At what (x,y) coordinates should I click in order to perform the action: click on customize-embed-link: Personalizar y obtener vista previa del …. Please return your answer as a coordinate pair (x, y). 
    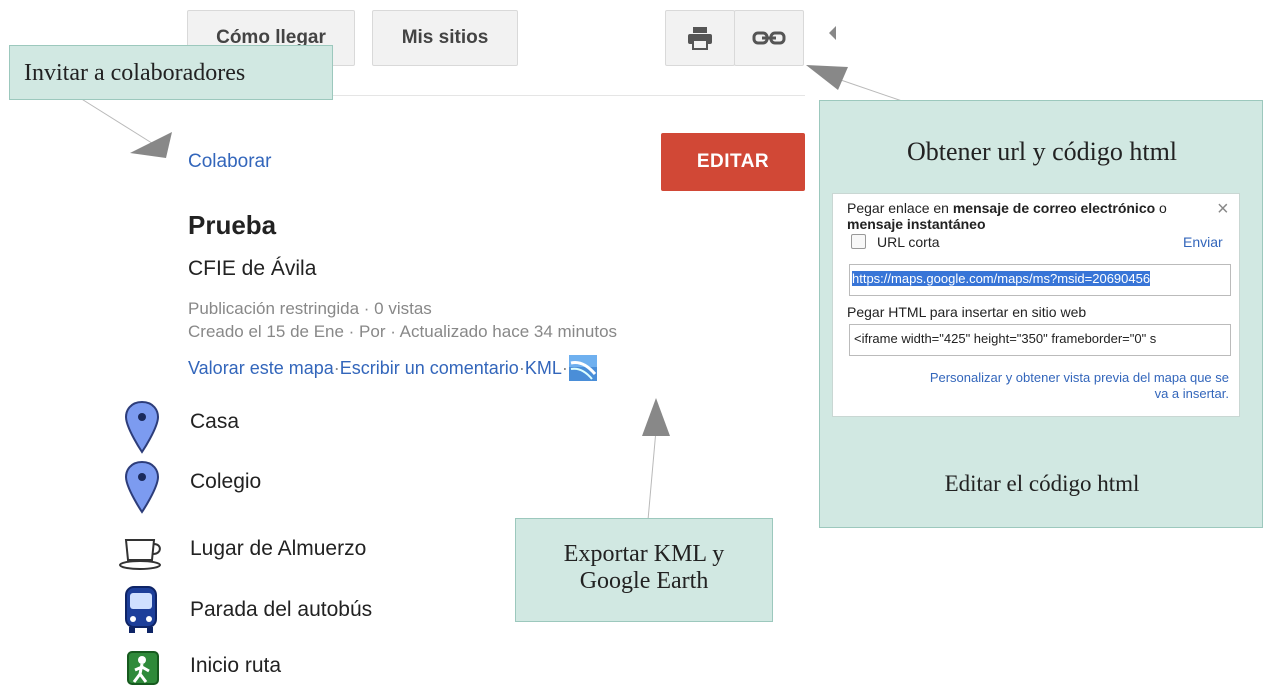
    Looking at the image, I should click on (1036, 386).